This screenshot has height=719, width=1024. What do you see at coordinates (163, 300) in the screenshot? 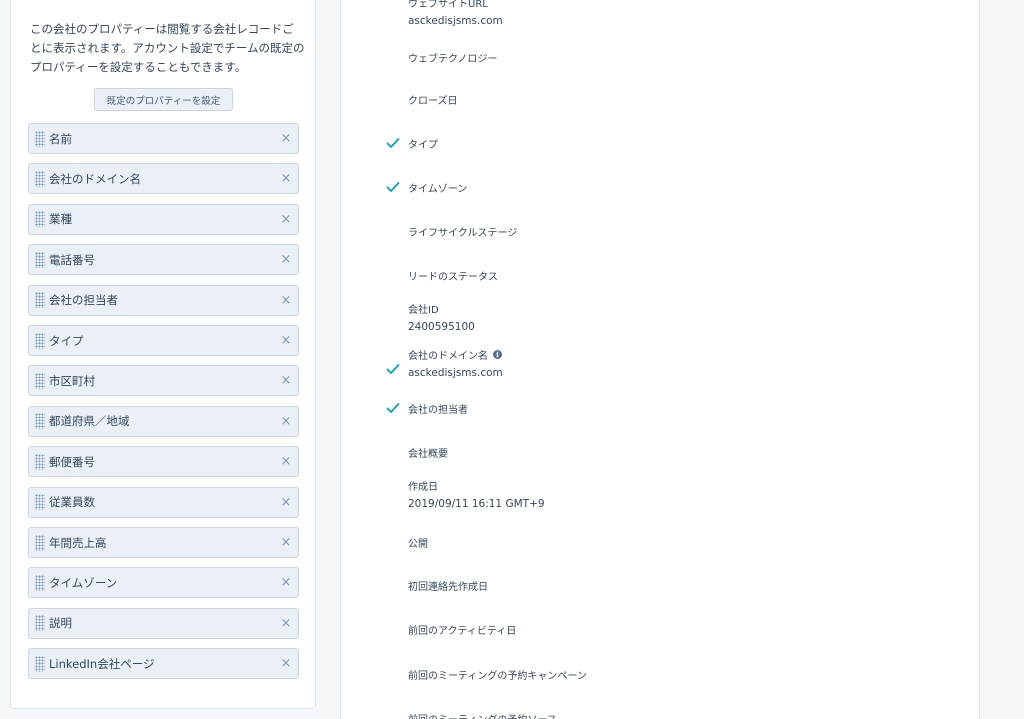
I see `selected-property-item: 会社の担当者 ×` at bounding box center [163, 300].